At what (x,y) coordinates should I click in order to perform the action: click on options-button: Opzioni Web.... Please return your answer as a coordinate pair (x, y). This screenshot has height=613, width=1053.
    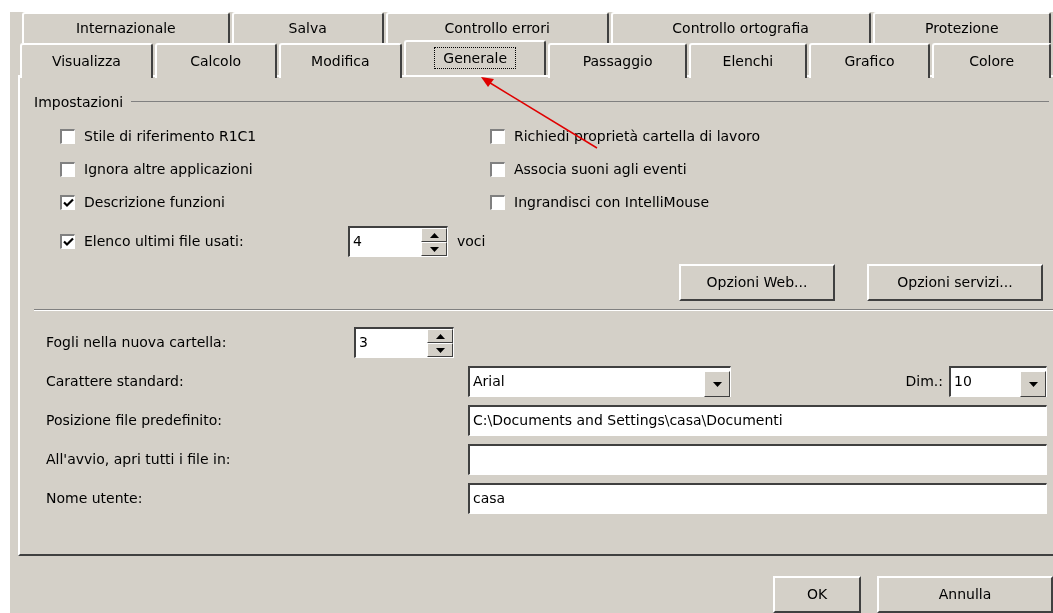
    Looking at the image, I should click on (757, 282).